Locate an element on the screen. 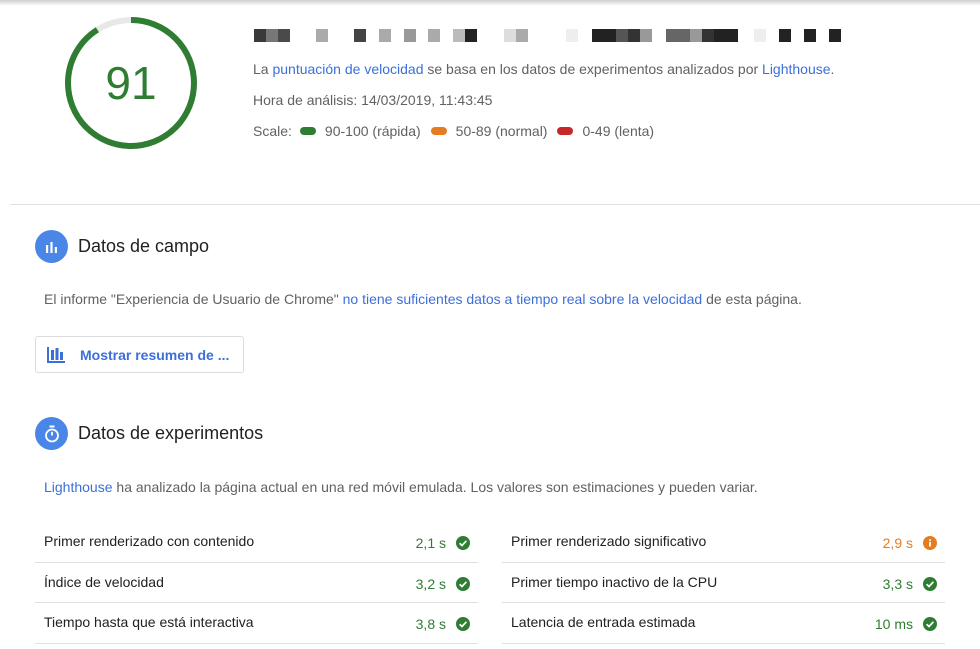 The image size is (980, 649). scale-item-average: 50-89 (normal) is located at coordinates (489, 131).